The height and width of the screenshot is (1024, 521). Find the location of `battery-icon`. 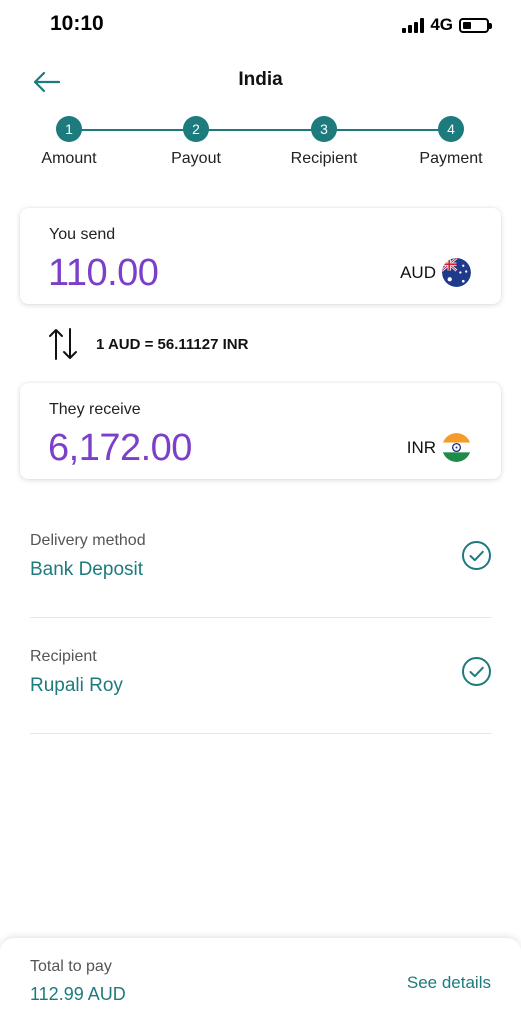

battery-icon is located at coordinates (475, 25).